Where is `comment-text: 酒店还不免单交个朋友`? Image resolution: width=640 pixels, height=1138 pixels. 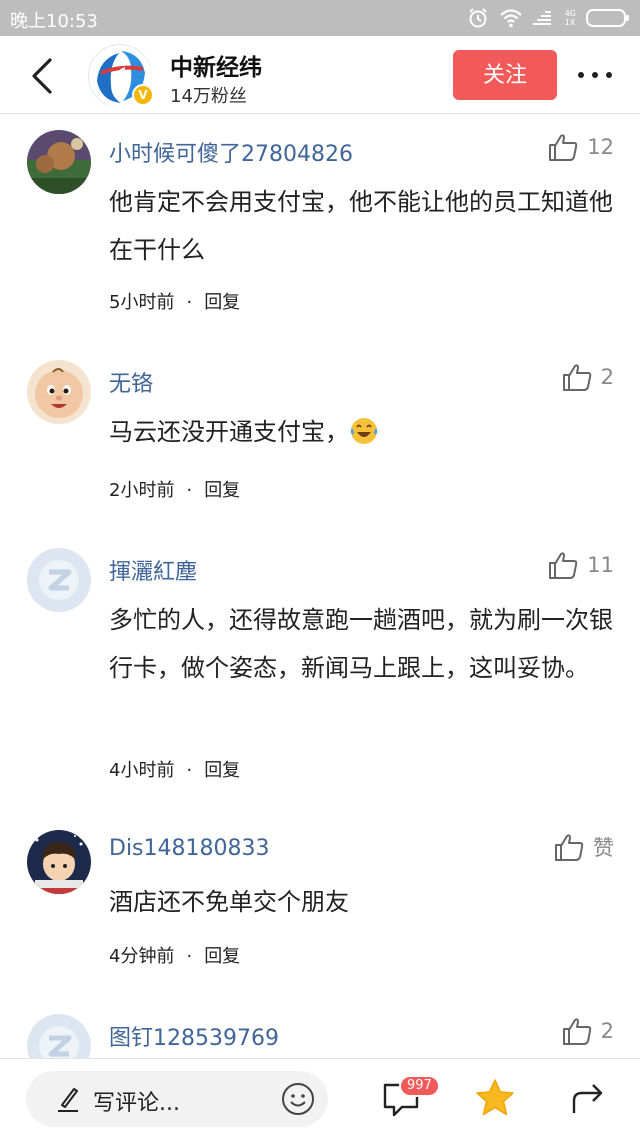 comment-text: 酒店还不免单交个朋友 is located at coordinates (229, 902).